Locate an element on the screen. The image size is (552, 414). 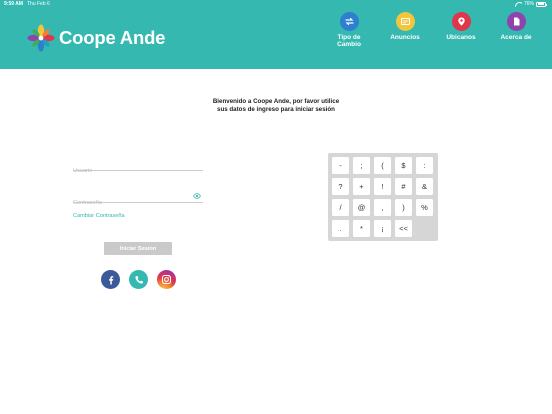
nav-ubicanos: Ubicanos is located at coordinates (461, 26).